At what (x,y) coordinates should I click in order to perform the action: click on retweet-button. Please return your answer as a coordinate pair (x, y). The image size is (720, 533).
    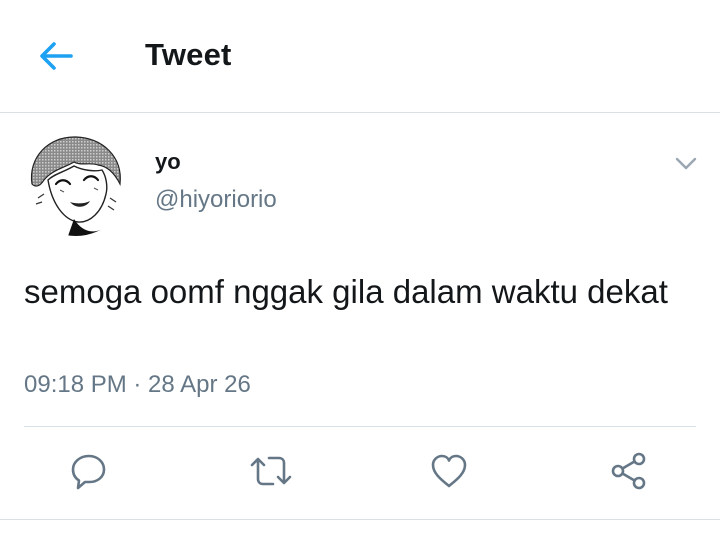
    Looking at the image, I should click on (271, 471).